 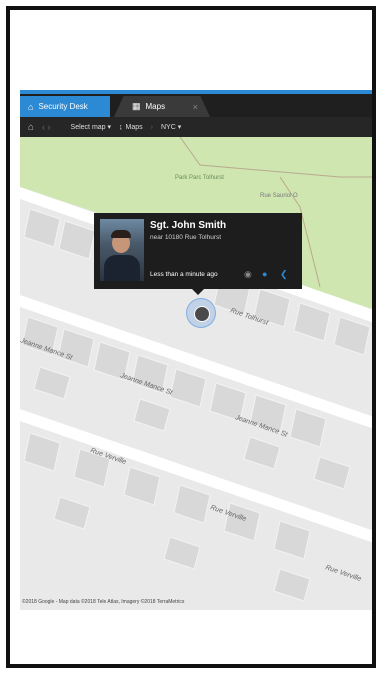 I want to click on map-icon: ▦, so click(x=136, y=106).